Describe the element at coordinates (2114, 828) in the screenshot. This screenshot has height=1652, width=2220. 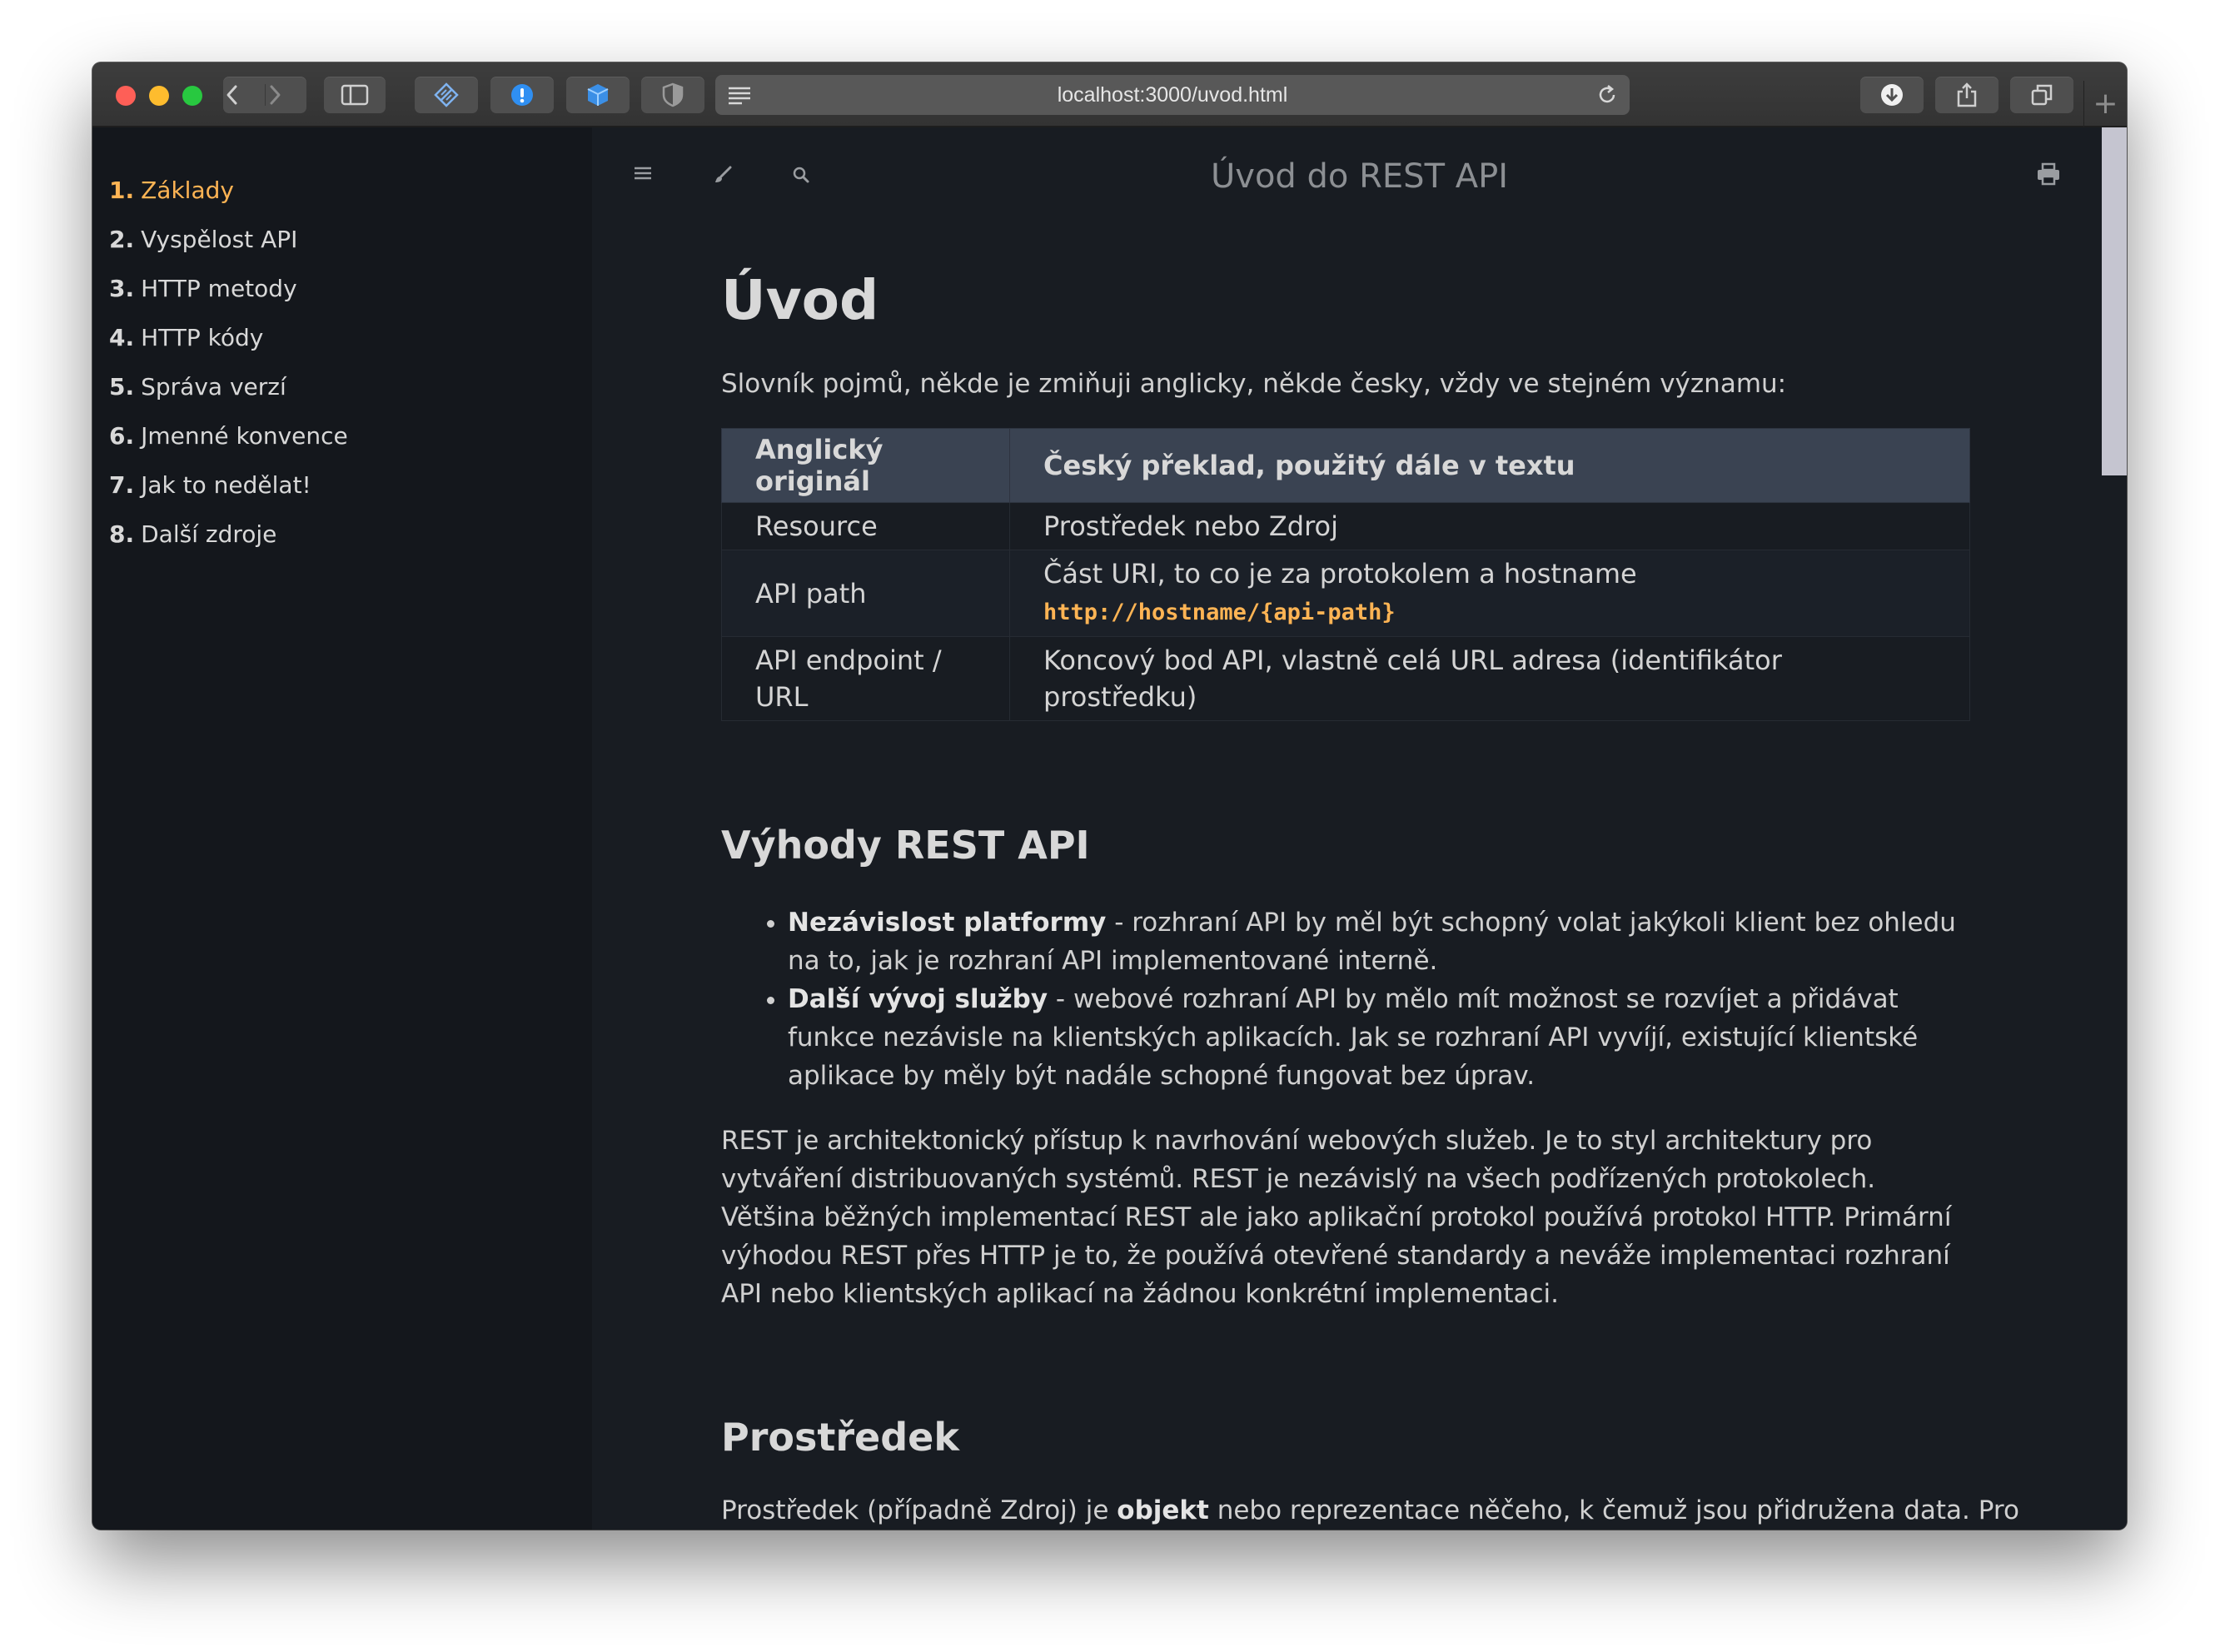
I see `scrollbar-track` at that location.